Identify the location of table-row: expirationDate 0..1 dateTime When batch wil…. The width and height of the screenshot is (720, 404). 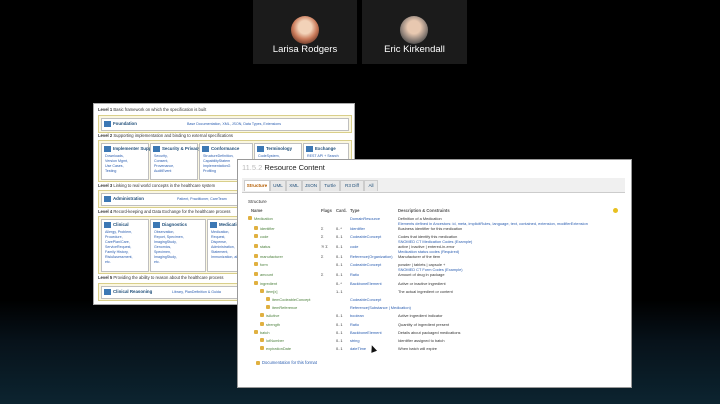
(433, 350).